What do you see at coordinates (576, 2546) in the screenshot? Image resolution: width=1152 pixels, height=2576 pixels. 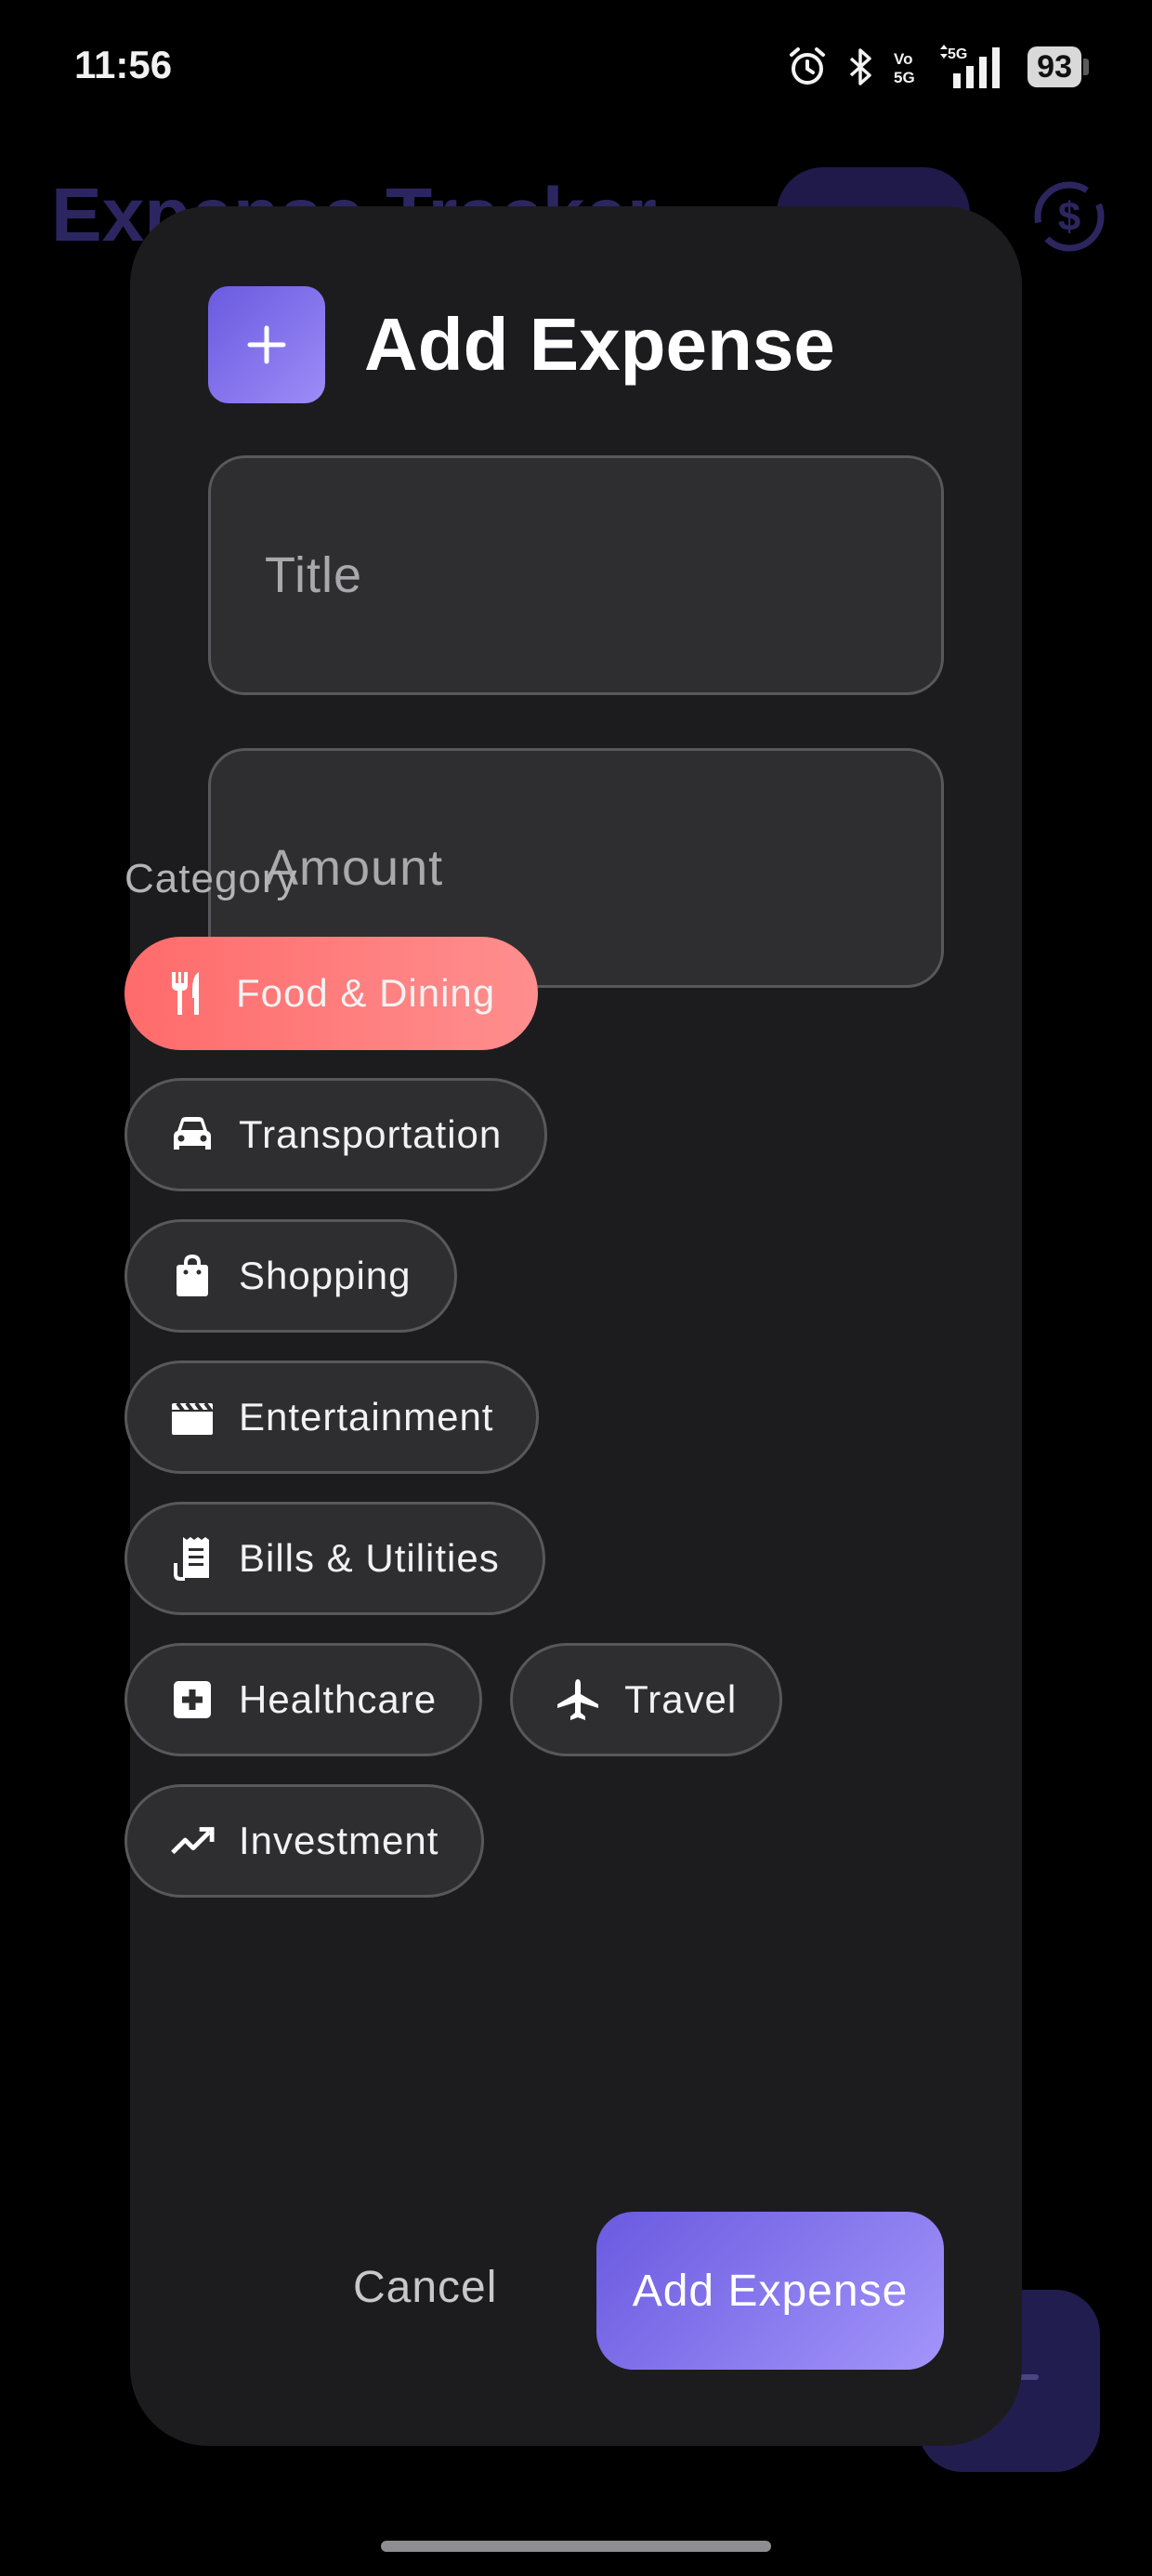 I see `home-indicator` at bounding box center [576, 2546].